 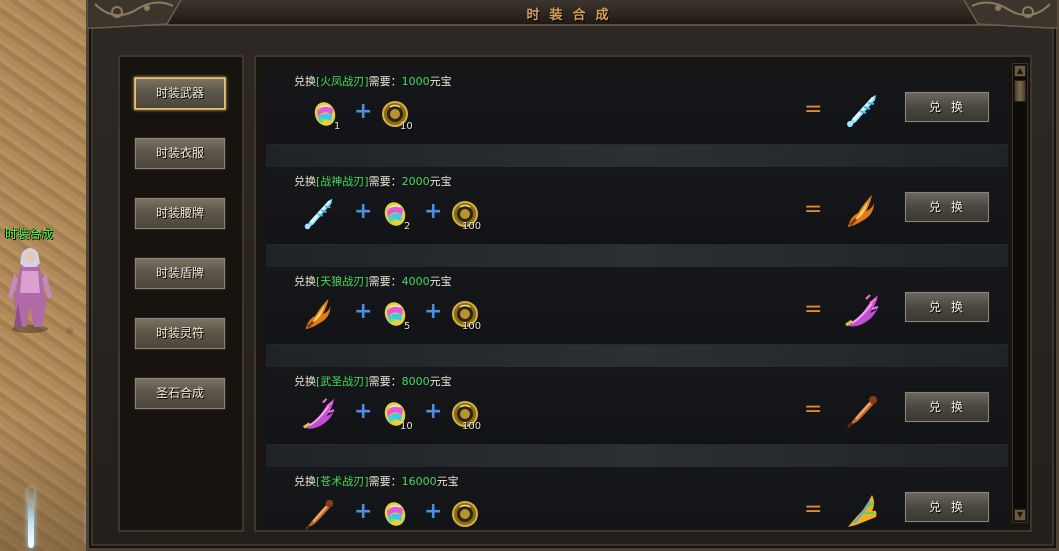 I want to click on rainbow-gem-icon, so click(x=395, y=514).